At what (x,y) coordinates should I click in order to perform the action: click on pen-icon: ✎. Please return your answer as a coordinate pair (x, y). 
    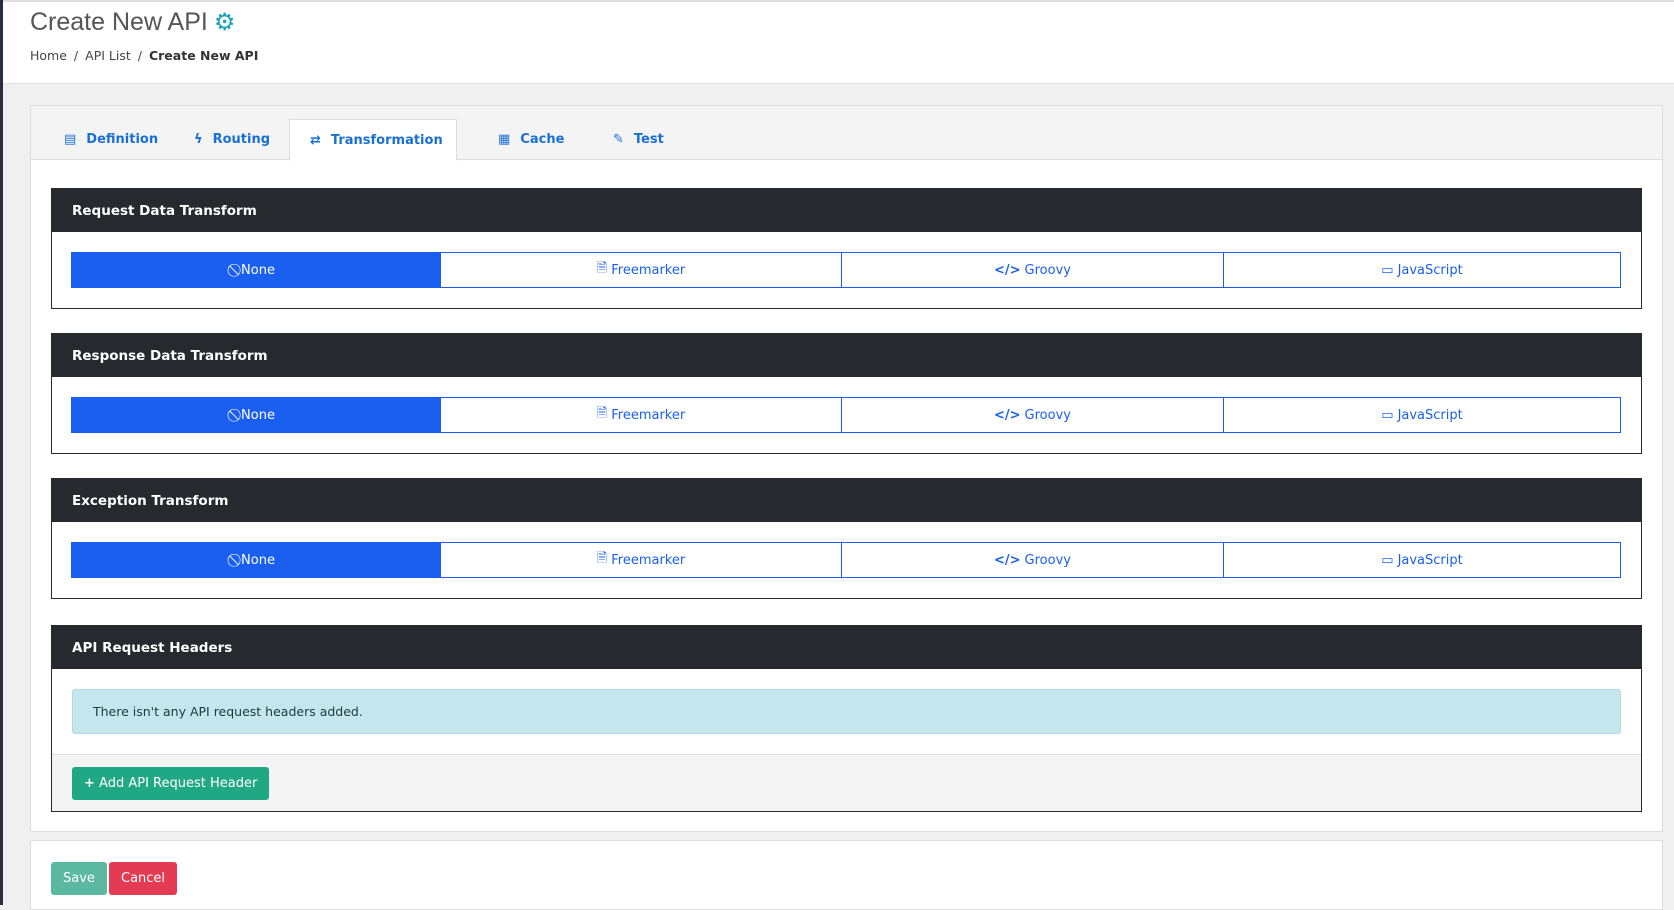
    Looking at the image, I should click on (618, 139).